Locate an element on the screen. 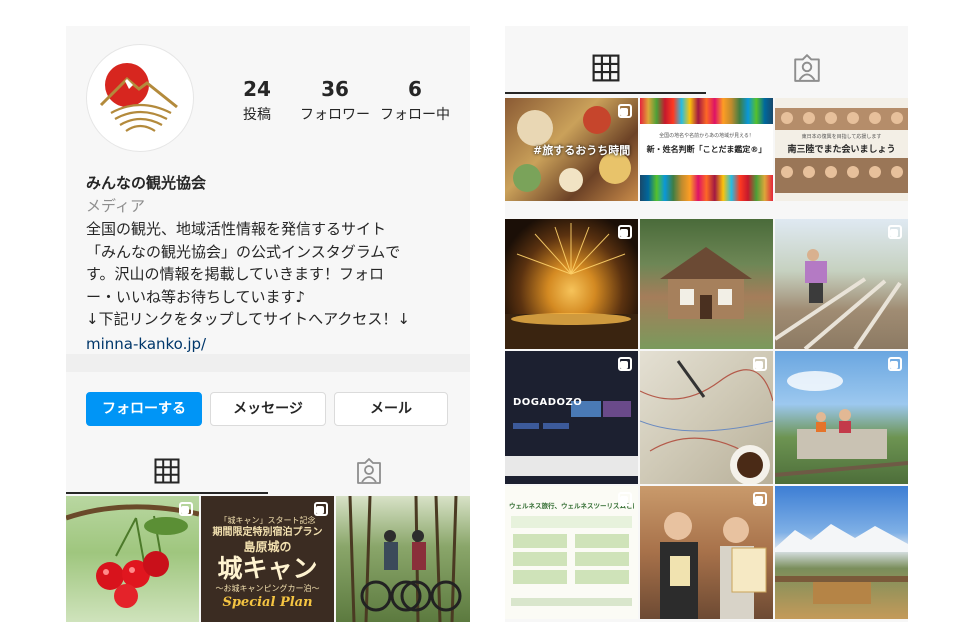  wellness-title: ウェルネス旅行、ウェルネスツーリズムとは？ is located at coordinates (571, 506).